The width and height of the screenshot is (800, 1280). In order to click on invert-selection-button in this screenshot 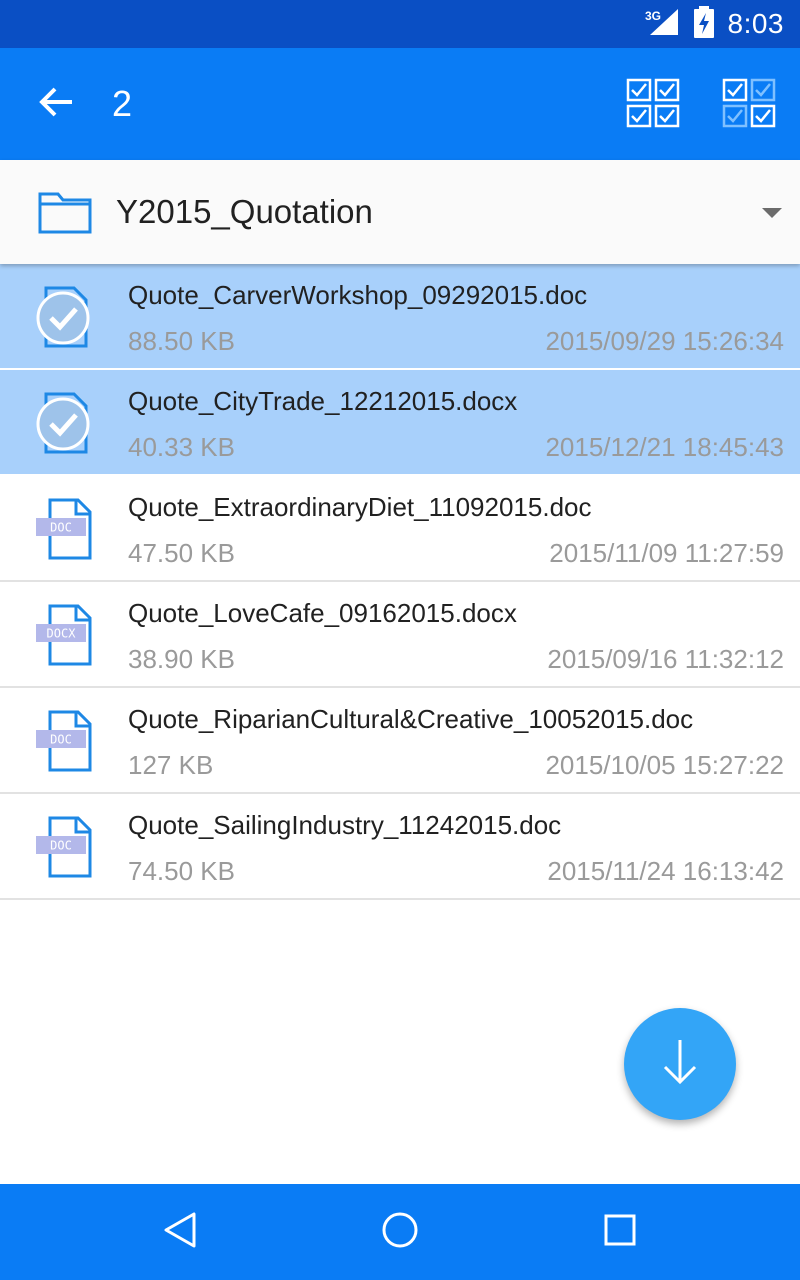, I will do `click(750, 104)`.